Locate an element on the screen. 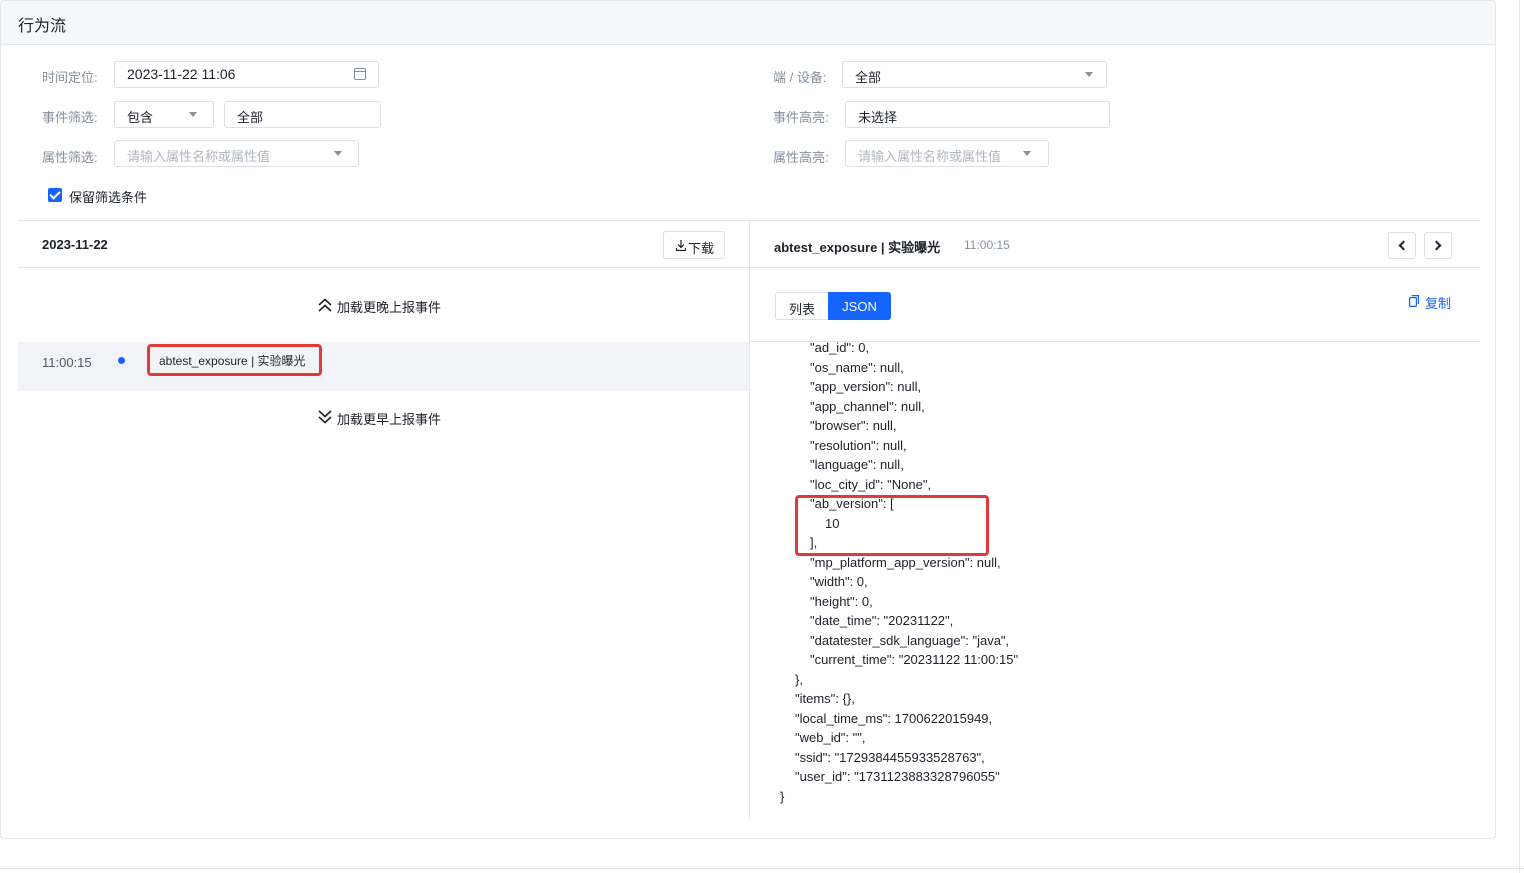  double-chevron-down-icon is located at coordinates (325, 417).